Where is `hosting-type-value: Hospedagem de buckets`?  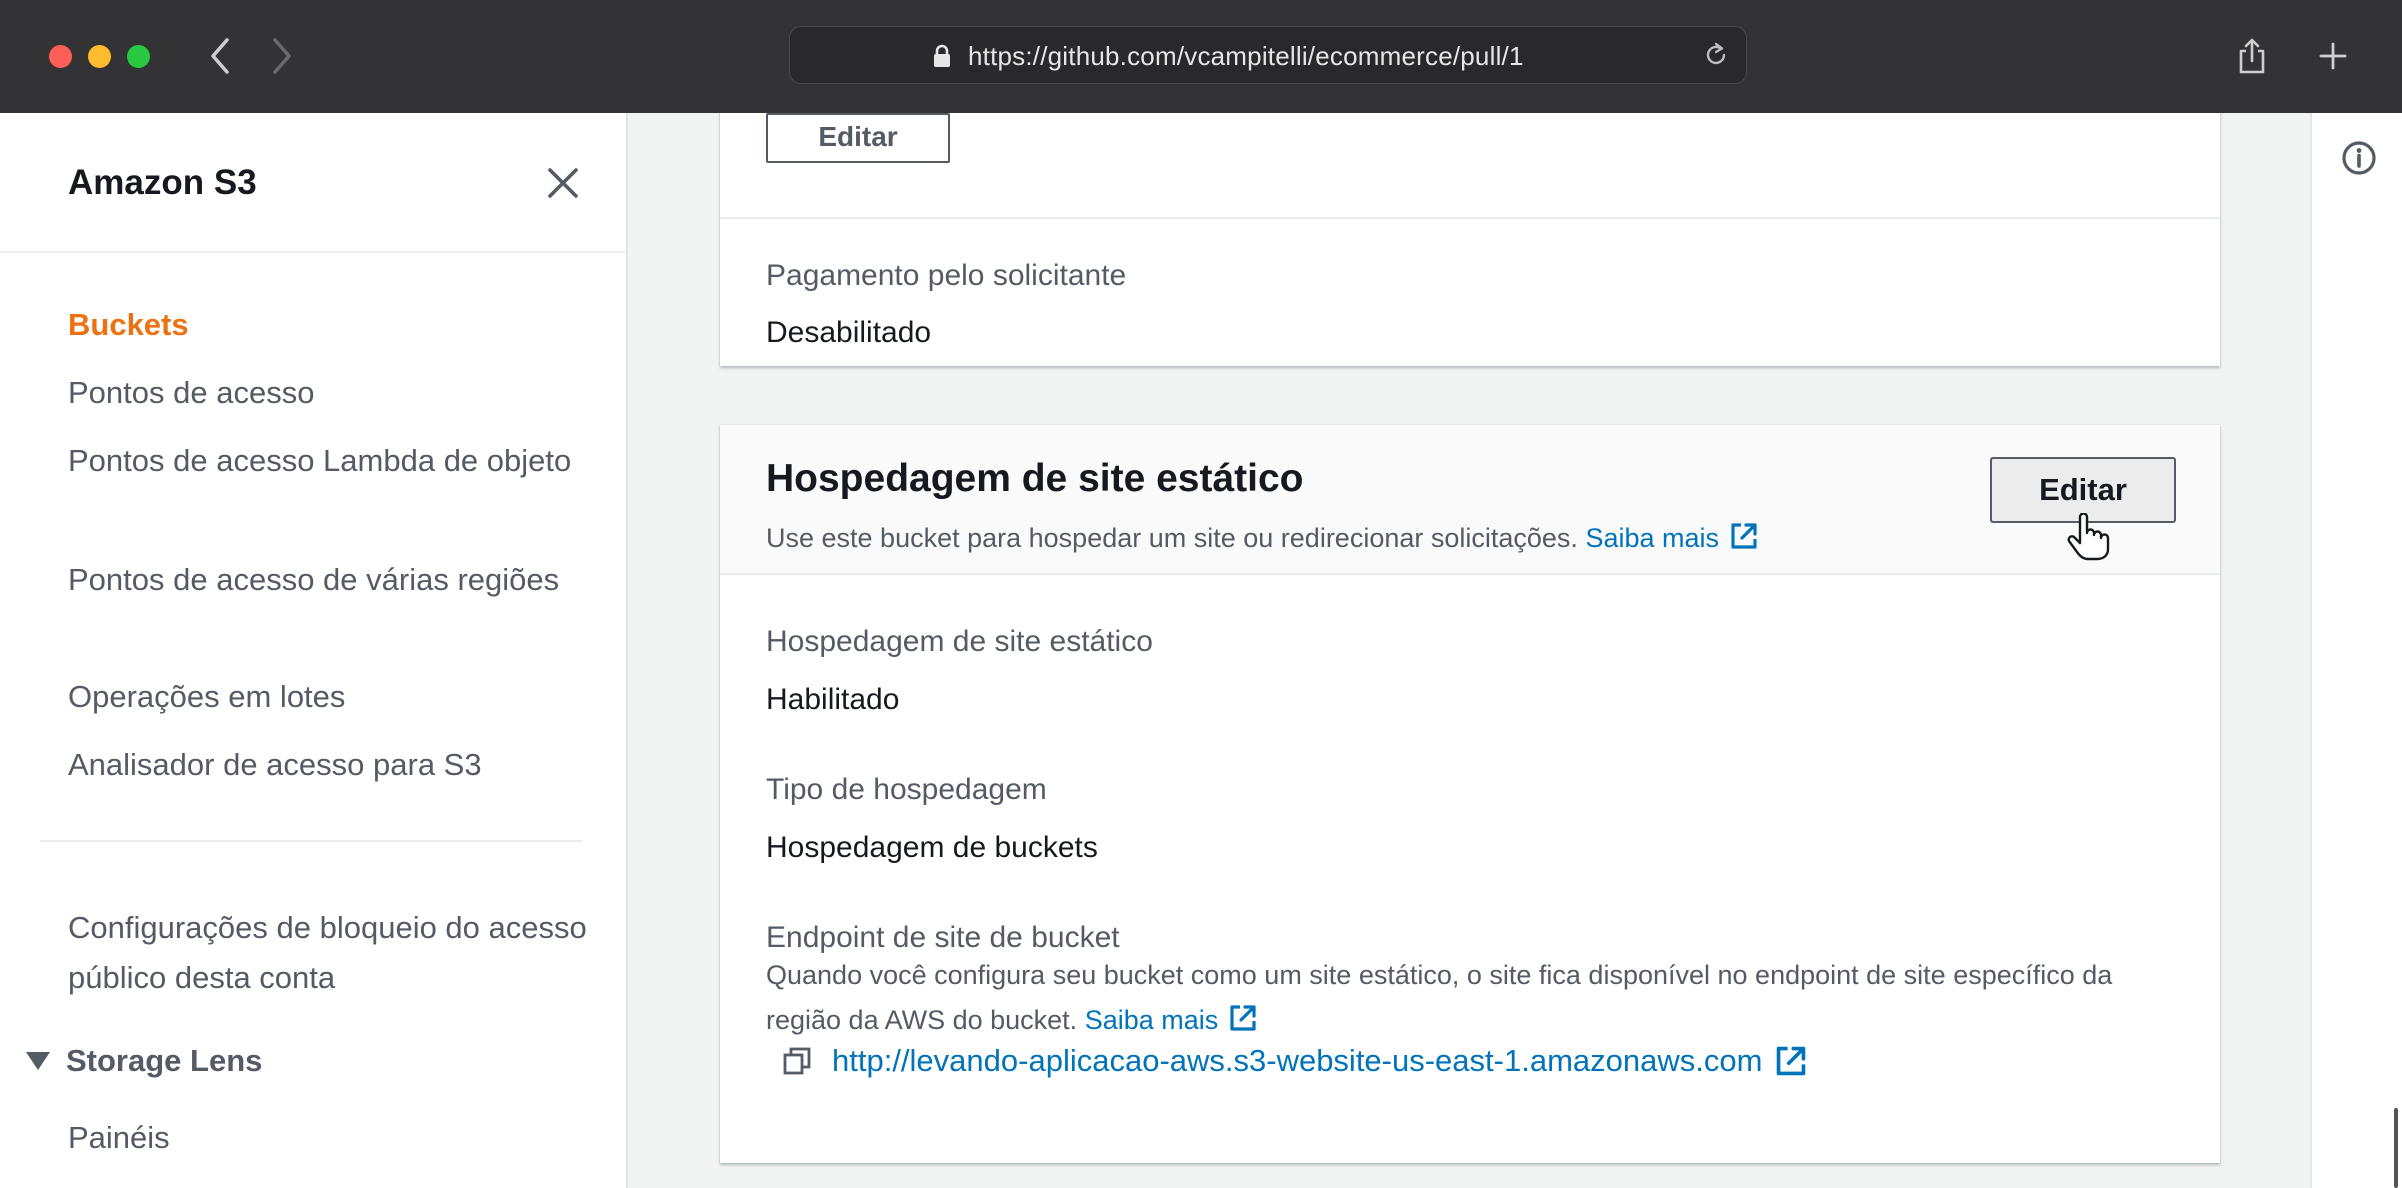
hosting-type-value: Hospedagem de buckets is located at coordinates (932, 847).